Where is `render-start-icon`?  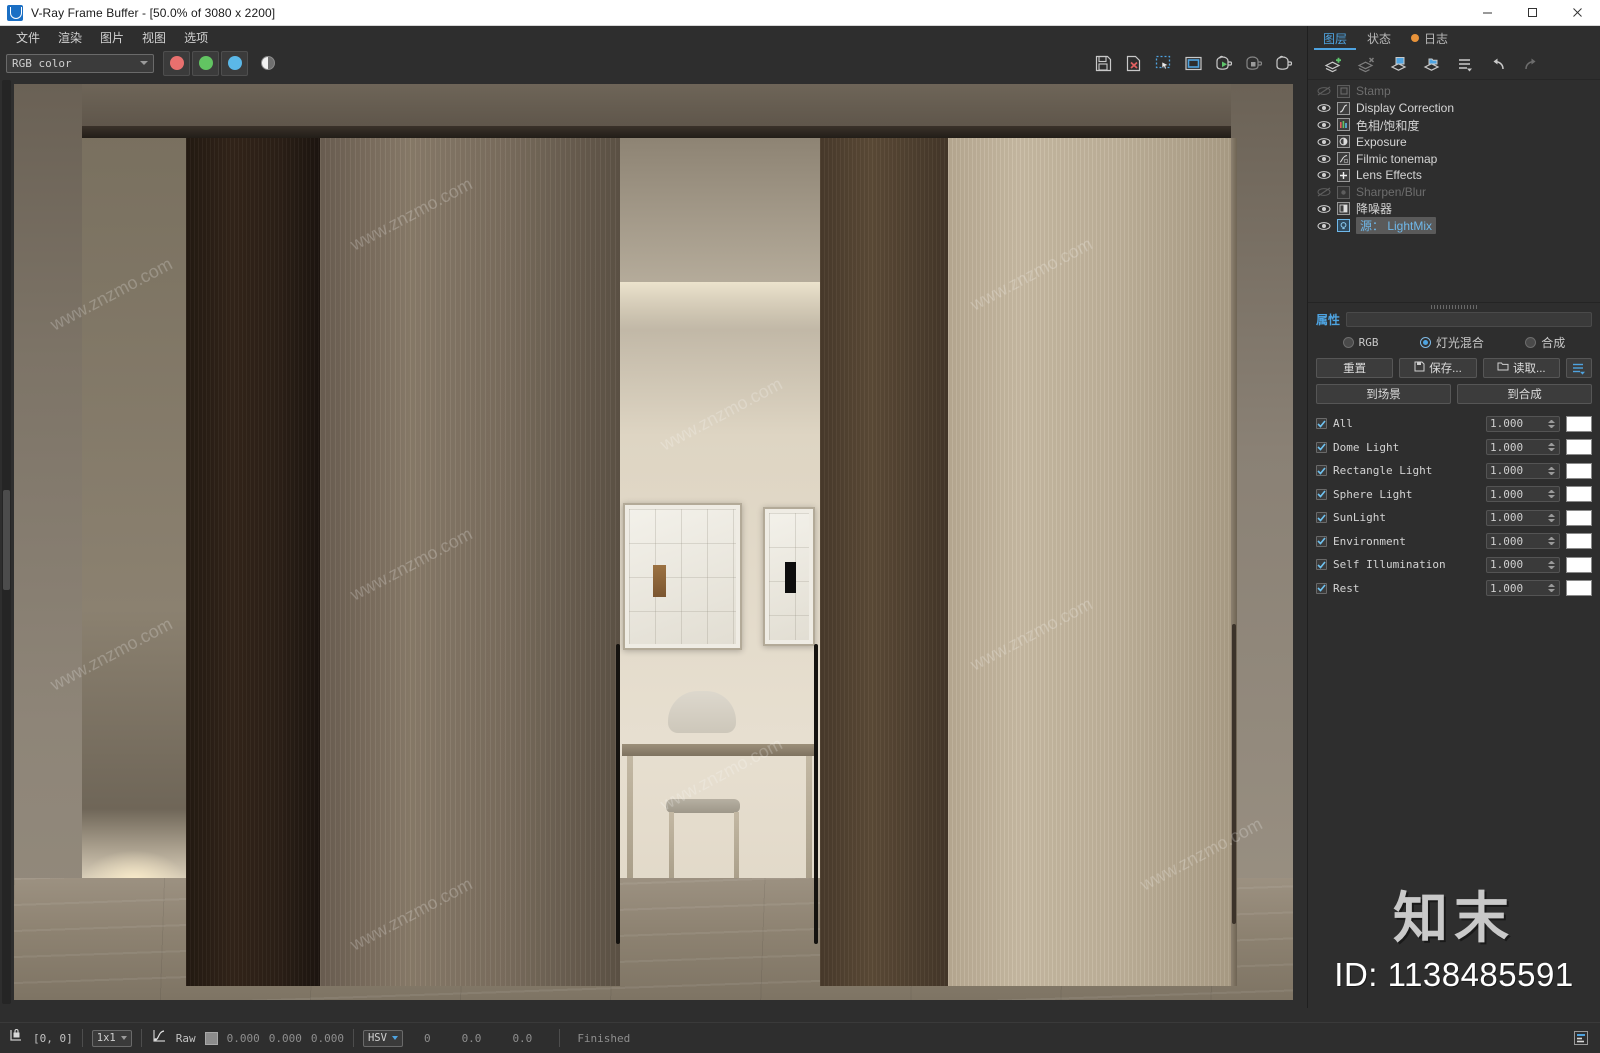
render-start-icon is located at coordinates (1223, 63).